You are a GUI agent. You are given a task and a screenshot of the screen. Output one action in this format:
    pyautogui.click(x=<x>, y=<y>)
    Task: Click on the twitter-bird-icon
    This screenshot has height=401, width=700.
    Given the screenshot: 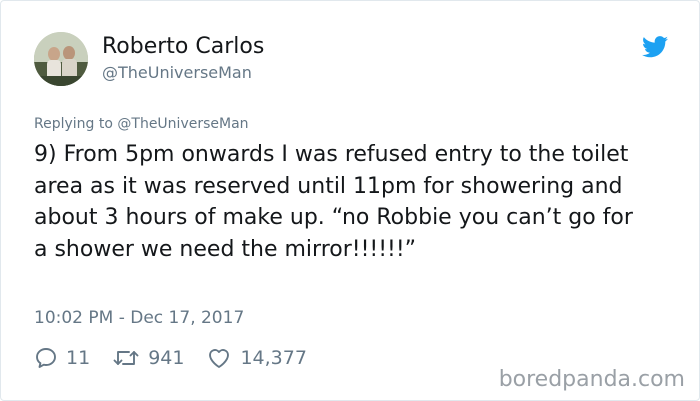 What is the action you would take?
    pyautogui.click(x=655, y=47)
    